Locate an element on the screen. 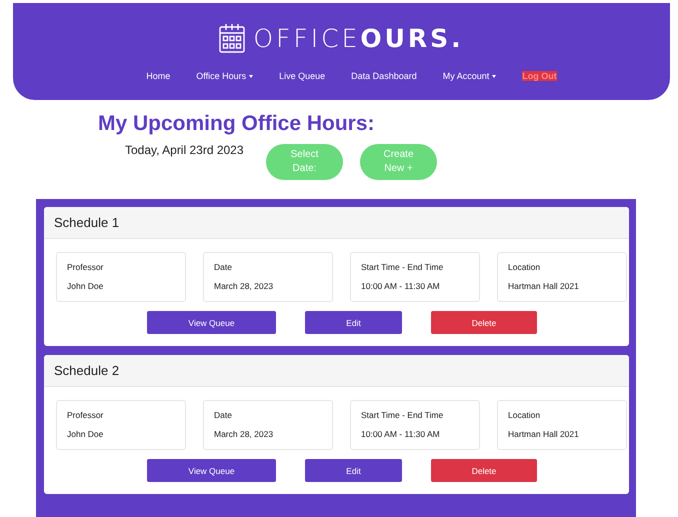 This screenshot has height=517, width=678. logo-text: OFFICEOURS. is located at coordinates (358, 38).